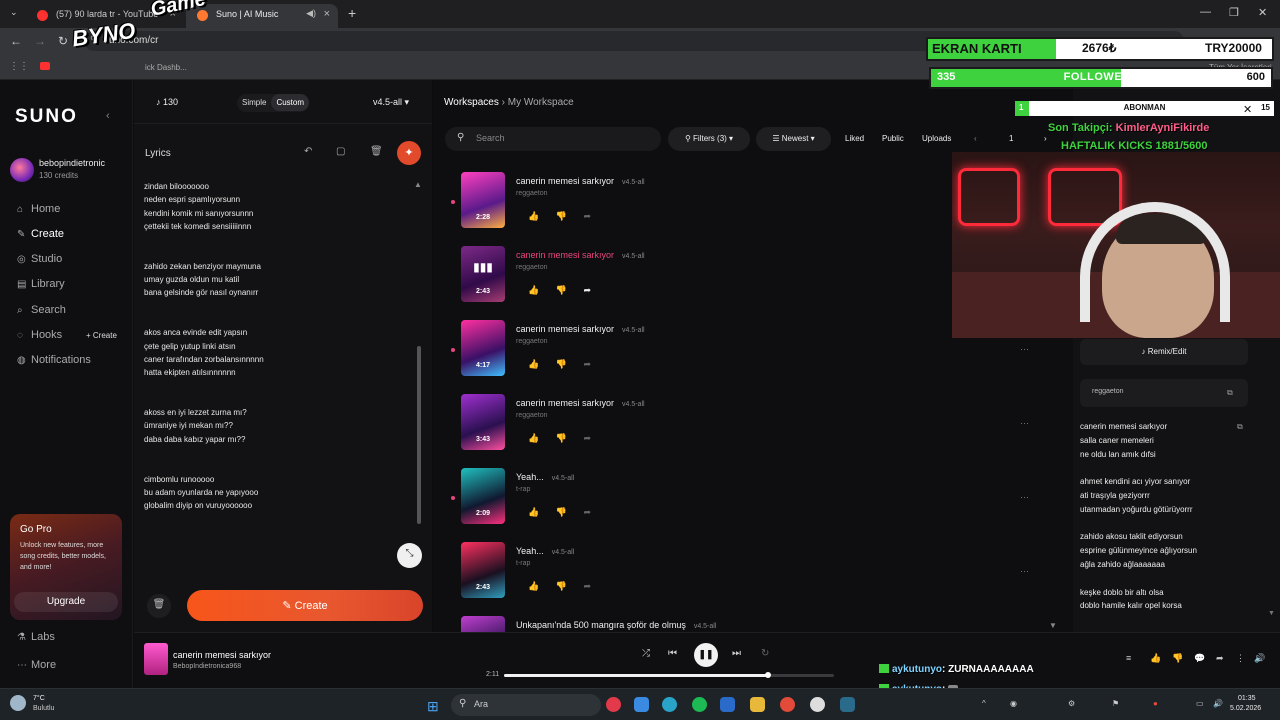 The height and width of the screenshot is (720, 1280). Describe the element at coordinates (553, 139) in the screenshot. I see `search-input: ⚲ Search` at that location.